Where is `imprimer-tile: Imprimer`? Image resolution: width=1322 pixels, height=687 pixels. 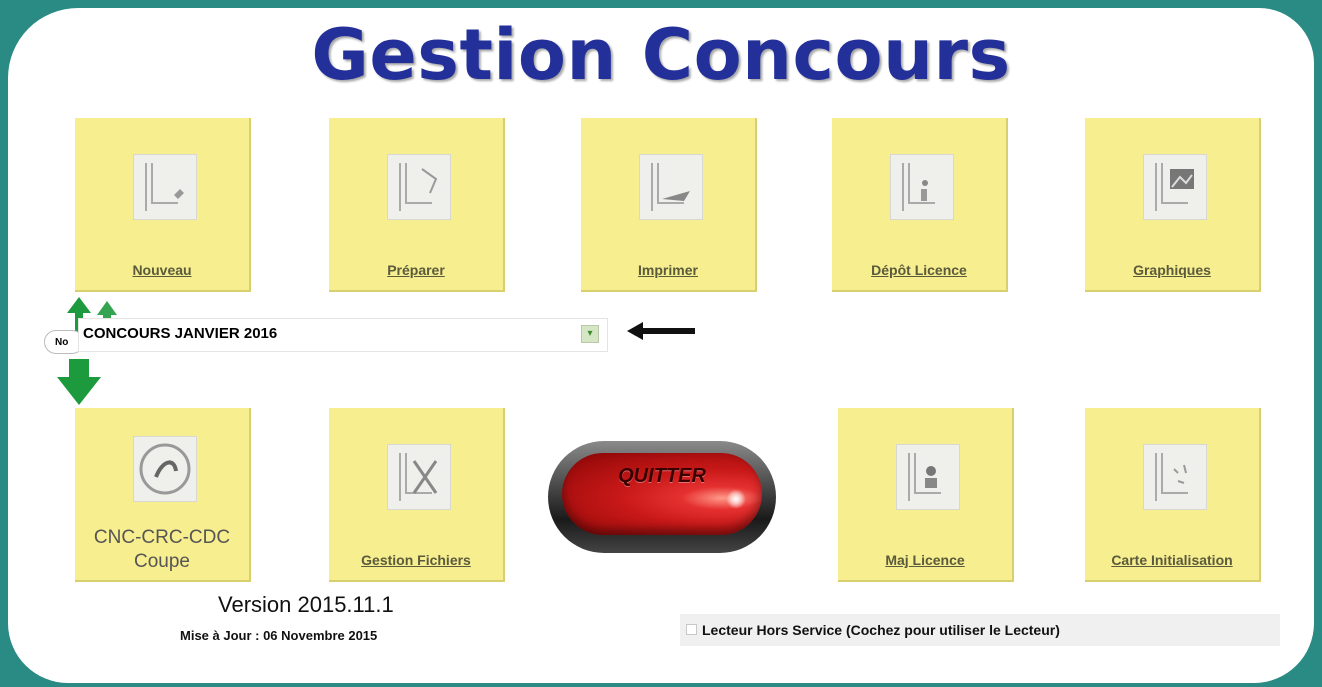 imprimer-tile: Imprimer is located at coordinates (669, 205).